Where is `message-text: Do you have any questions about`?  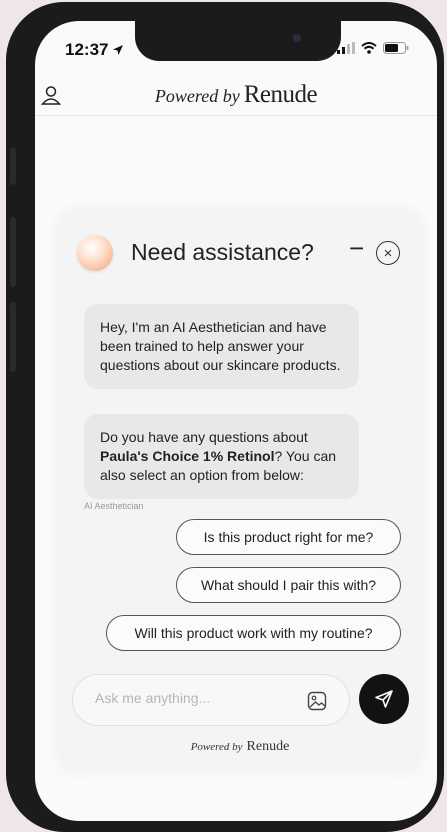 message-text: Do you have any questions about is located at coordinates (204, 437).